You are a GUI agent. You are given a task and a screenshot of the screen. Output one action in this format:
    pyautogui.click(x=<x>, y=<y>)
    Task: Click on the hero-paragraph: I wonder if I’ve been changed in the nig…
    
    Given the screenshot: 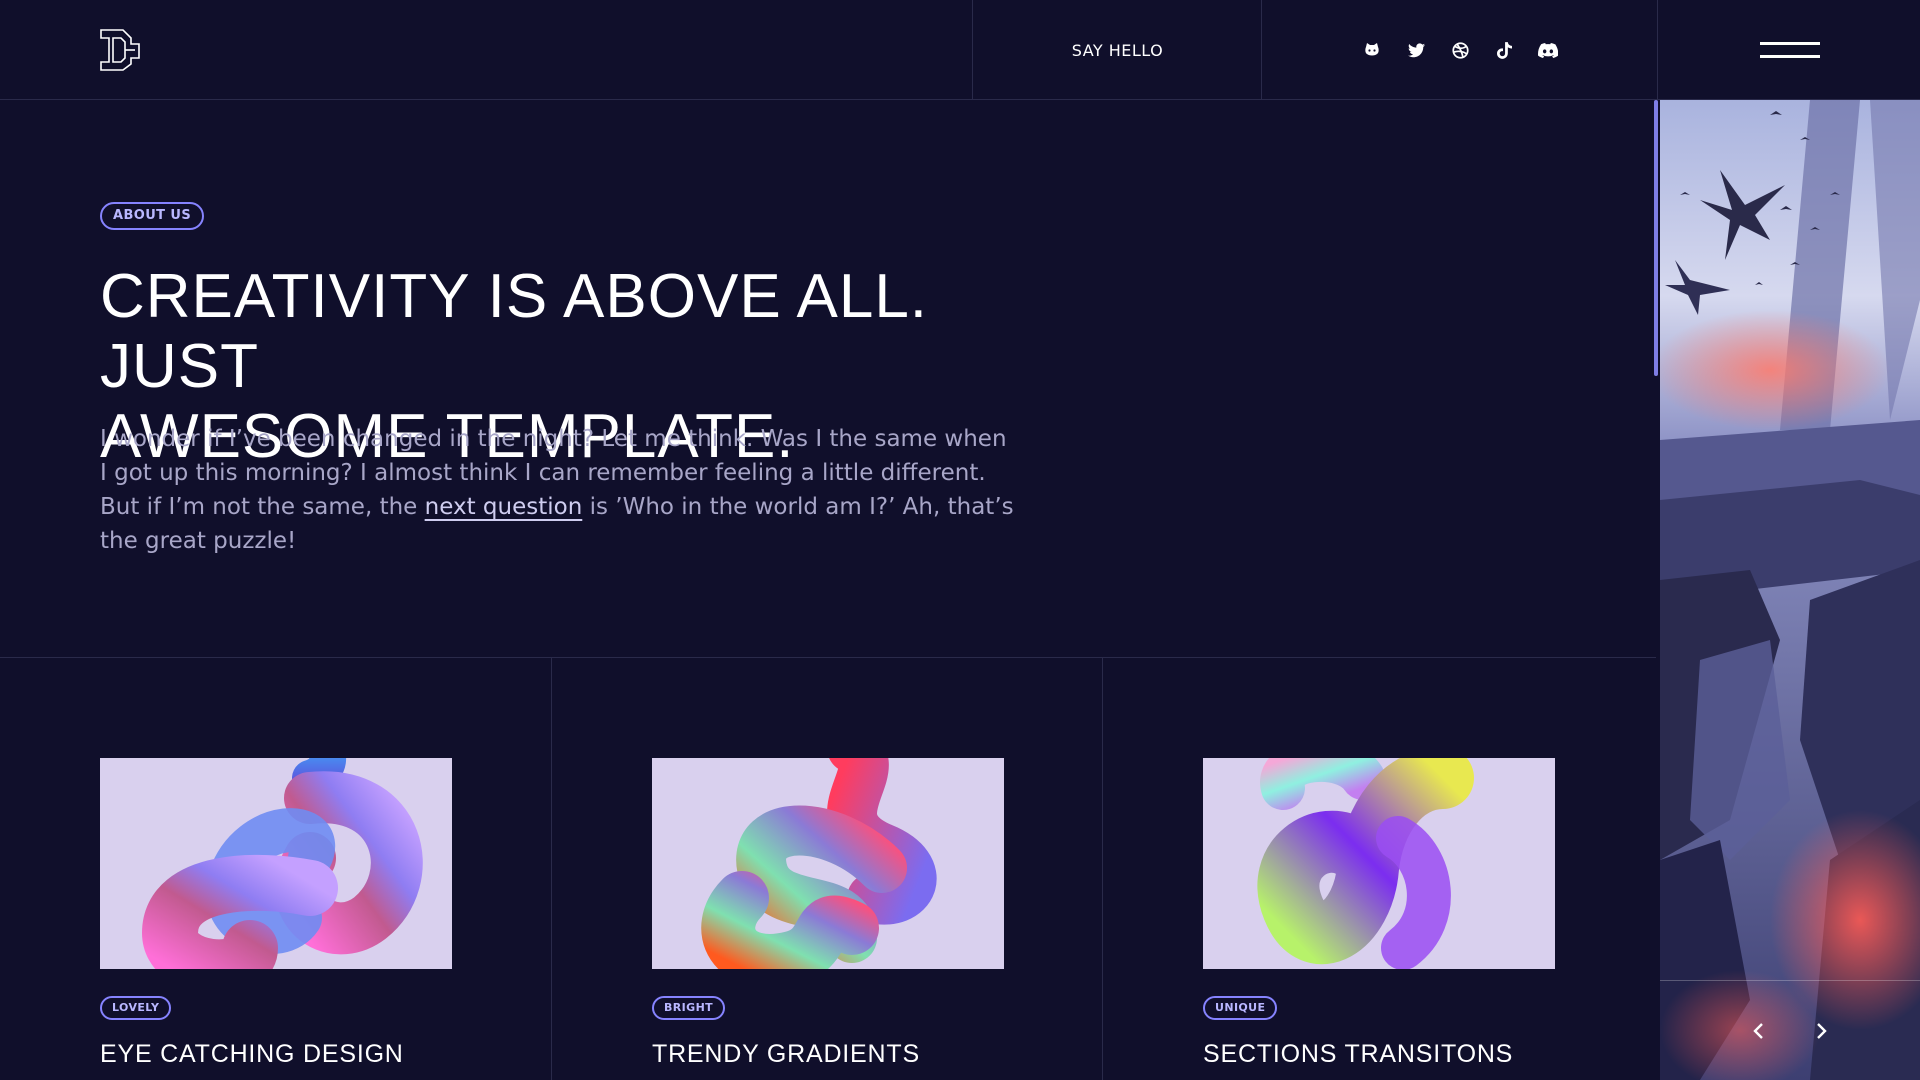 What is the action you would take?
    pyautogui.click(x=560, y=490)
    